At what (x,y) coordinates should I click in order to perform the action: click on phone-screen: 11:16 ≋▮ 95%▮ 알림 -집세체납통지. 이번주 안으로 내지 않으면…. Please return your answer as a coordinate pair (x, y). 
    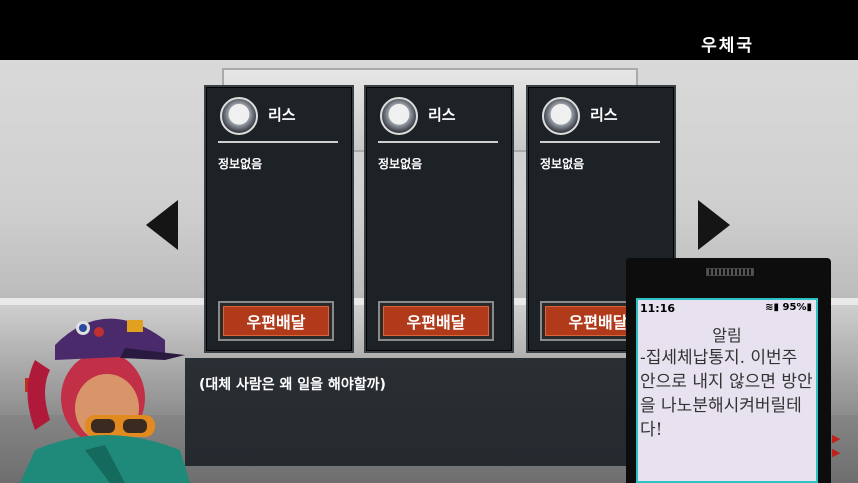
    Looking at the image, I should click on (727, 390).